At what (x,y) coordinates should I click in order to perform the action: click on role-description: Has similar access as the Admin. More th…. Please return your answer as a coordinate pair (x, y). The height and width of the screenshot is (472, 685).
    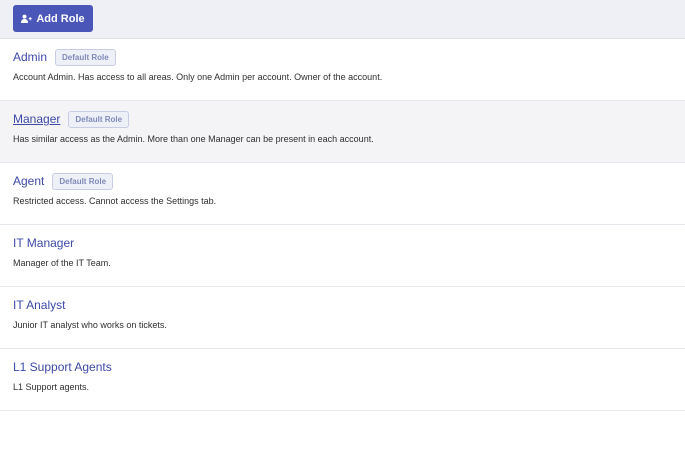
    Looking at the image, I should click on (193, 139).